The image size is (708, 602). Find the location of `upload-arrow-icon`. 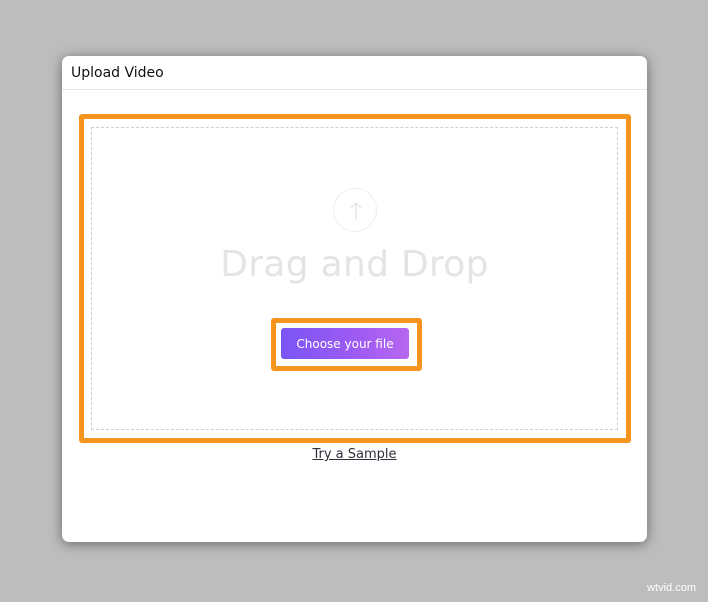

upload-arrow-icon is located at coordinates (354, 210).